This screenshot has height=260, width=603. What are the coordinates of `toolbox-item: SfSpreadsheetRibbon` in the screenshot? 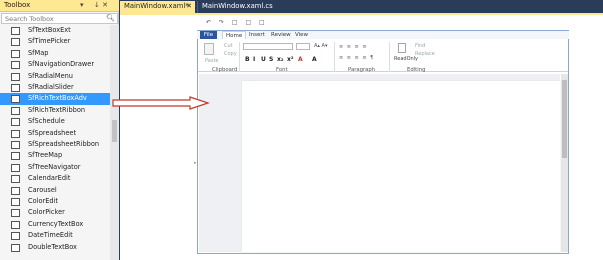 It's located at (55, 144).